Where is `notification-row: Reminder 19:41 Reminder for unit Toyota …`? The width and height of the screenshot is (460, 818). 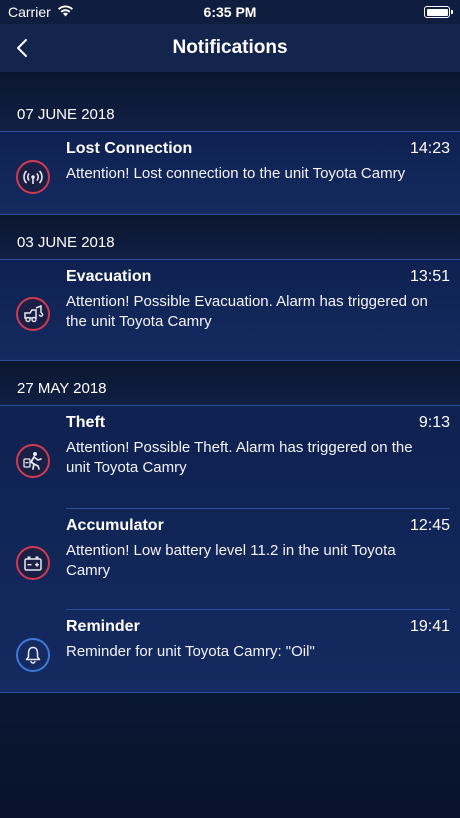 notification-row: Reminder 19:41 Reminder for unit Toyota … is located at coordinates (230, 650).